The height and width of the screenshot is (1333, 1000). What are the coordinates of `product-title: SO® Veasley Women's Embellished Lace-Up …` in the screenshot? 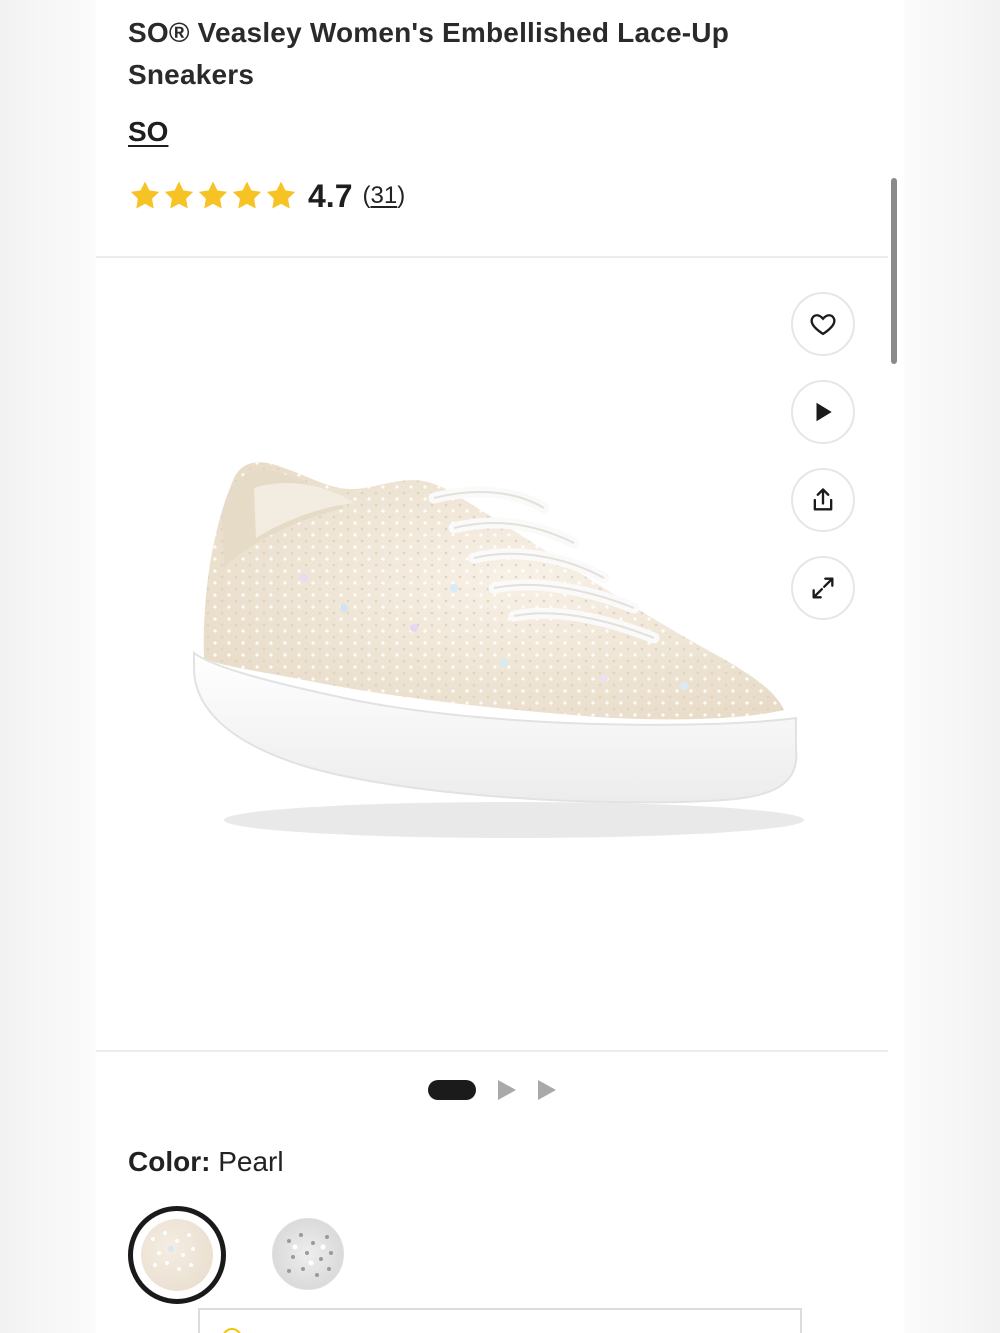 It's located at (429, 53).